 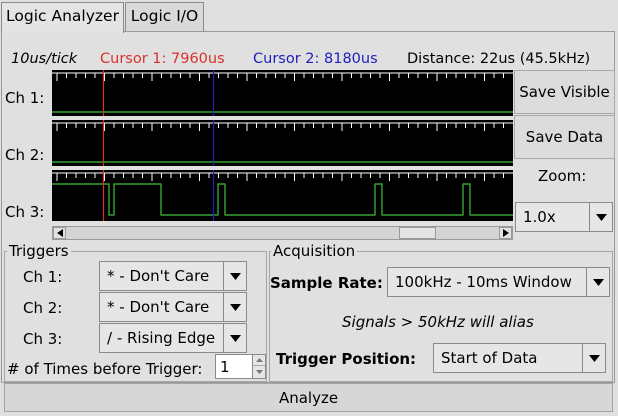 What do you see at coordinates (158, 276) in the screenshot?
I see `trigger-ch1-value: * - Don't Care` at bounding box center [158, 276].